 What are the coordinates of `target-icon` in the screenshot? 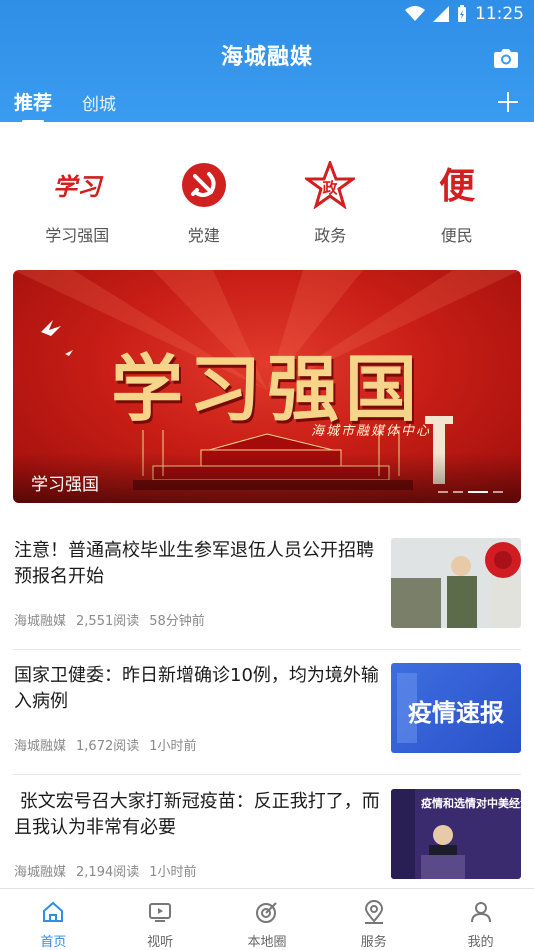 It's located at (266, 912).